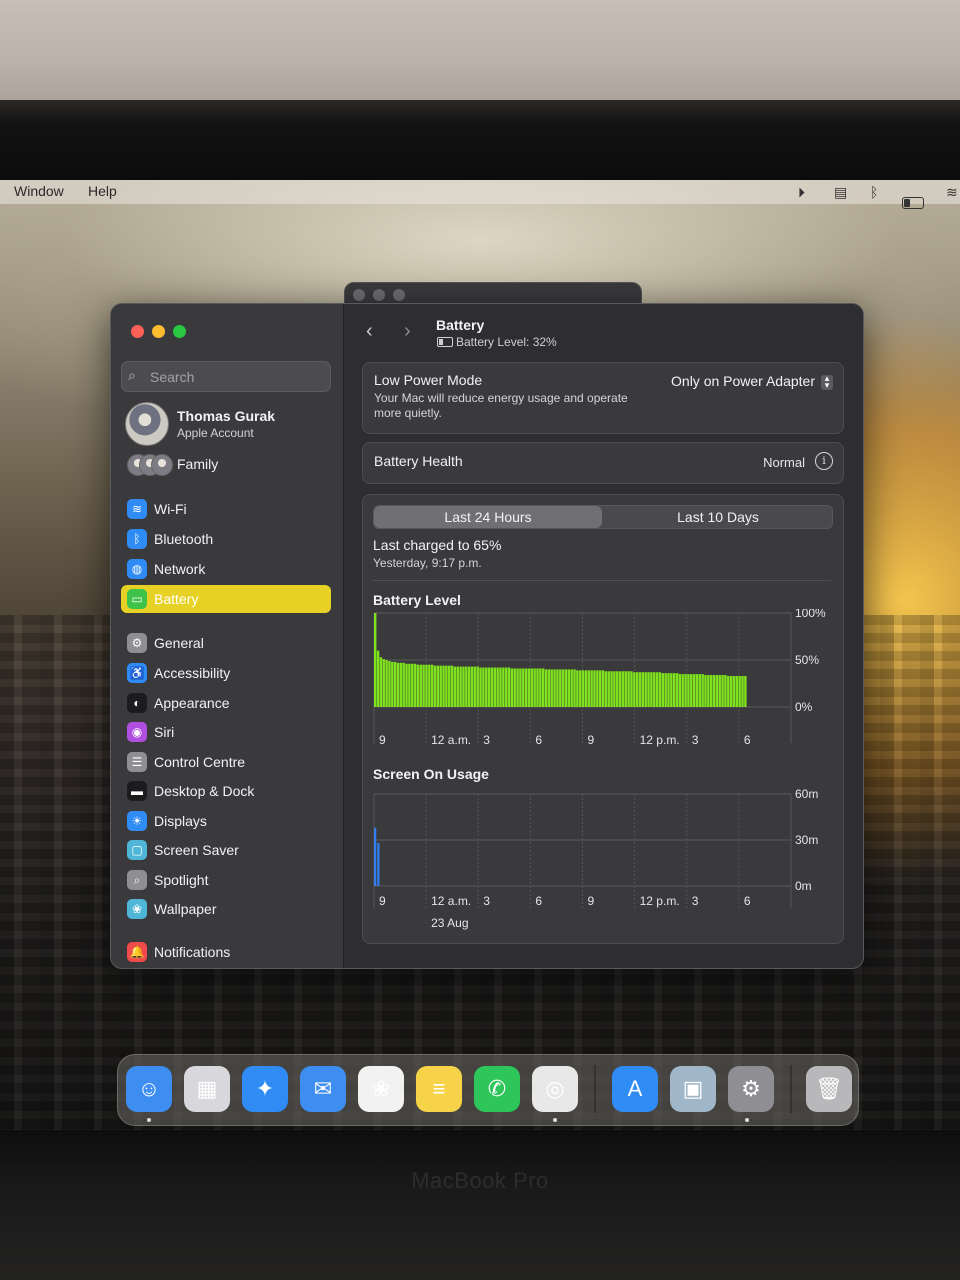  Describe the element at coordinates (555, 1089) in the screenshot. I see `chrome-icon: ◎` at that location.